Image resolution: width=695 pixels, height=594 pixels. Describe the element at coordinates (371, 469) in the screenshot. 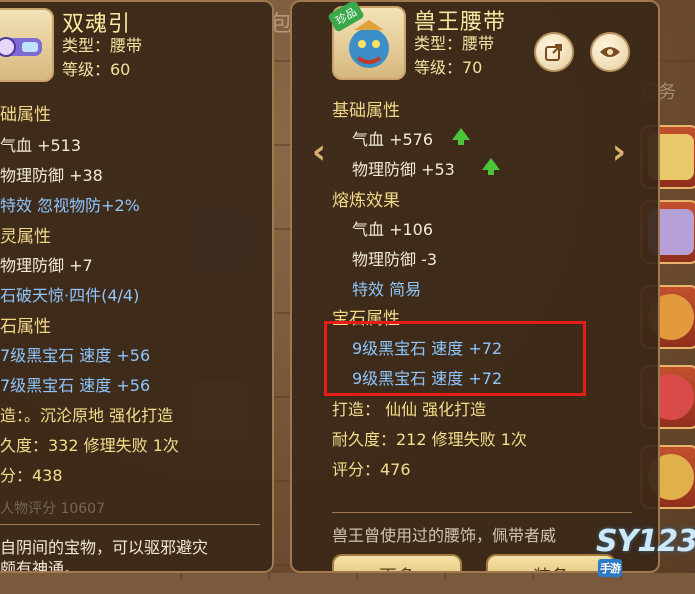

I see `right-score-line: 评分：476` at that location.